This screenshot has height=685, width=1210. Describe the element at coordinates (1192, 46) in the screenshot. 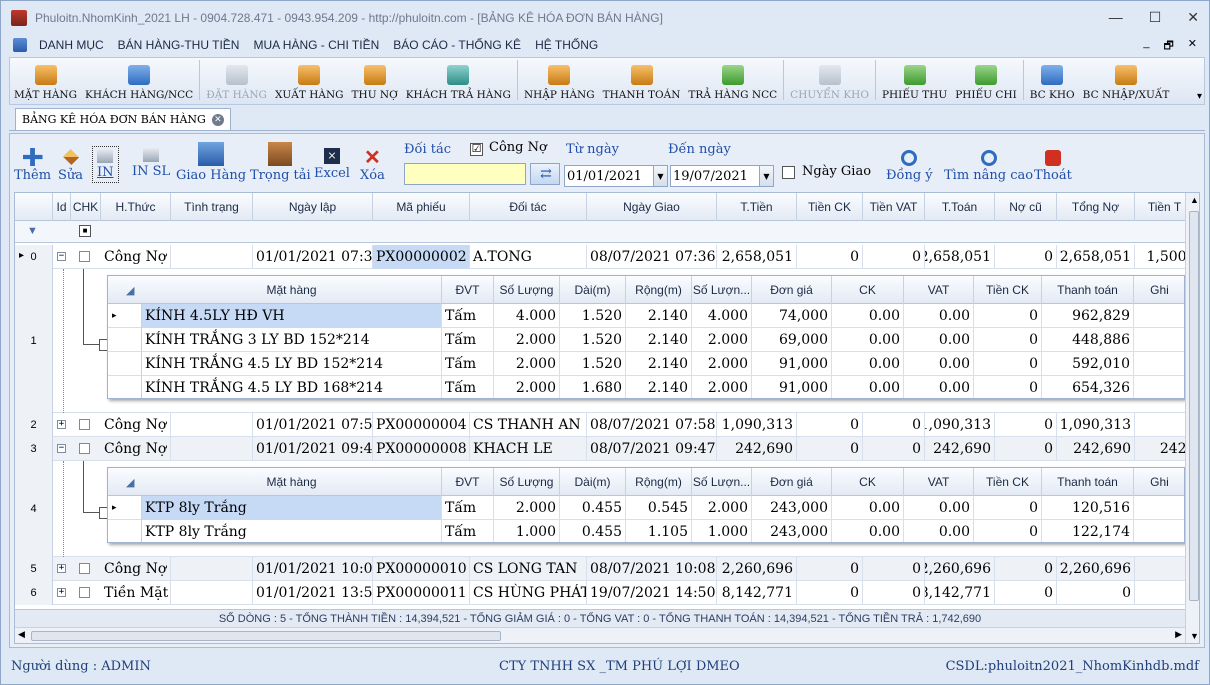

I see `mdi-close-button: ✕` at that location.